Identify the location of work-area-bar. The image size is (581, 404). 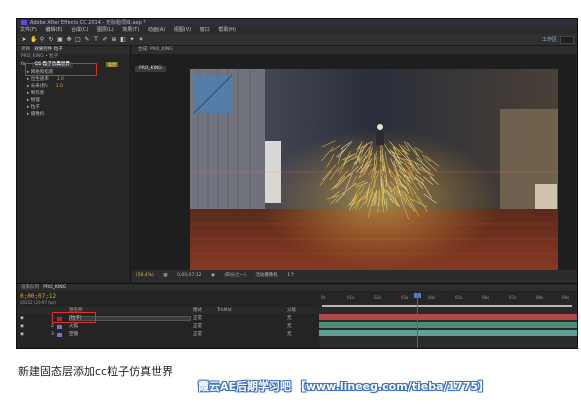
(447, 306).